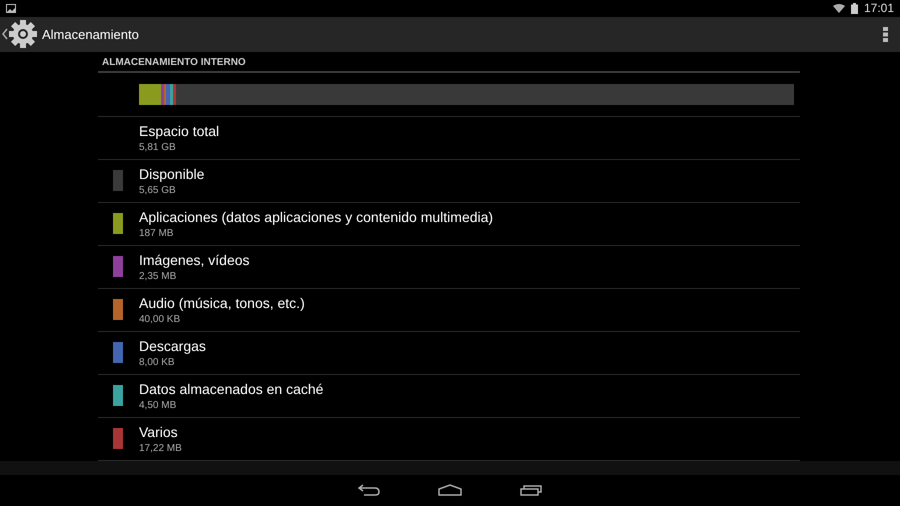  What do you see at coordinates (449, 396) in the screenshot?
I see `storage-item: Datos almacenados en caché 4,50 MB` at bounding box center [449, 396].